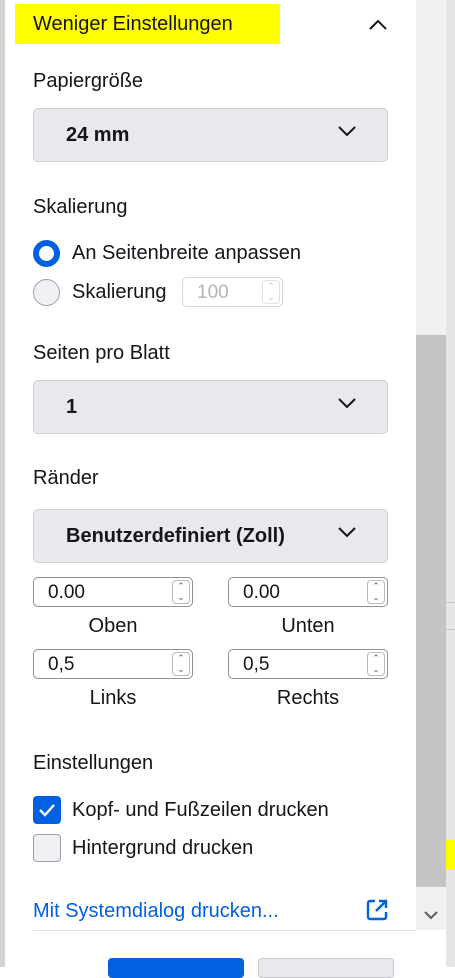  Describe the element at coordinates (61, 664) in the screenshot. I see `margin-left-value: 0,5` at that location.